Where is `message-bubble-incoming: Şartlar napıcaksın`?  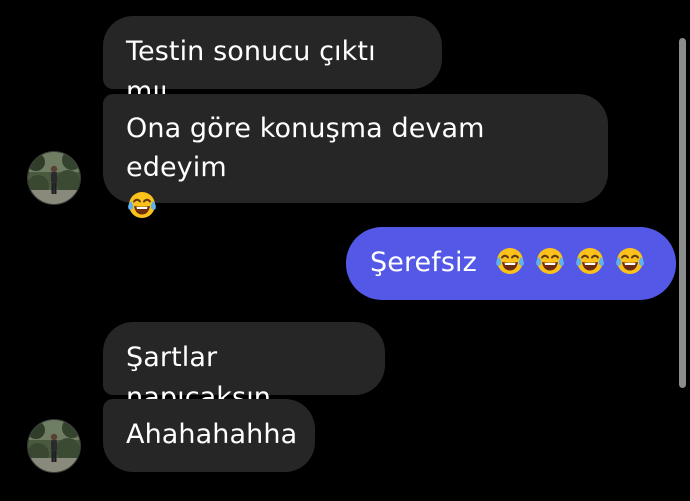 message-bubble-incoming: Şartlar napıcaksın is located at coordinates (244, 367).